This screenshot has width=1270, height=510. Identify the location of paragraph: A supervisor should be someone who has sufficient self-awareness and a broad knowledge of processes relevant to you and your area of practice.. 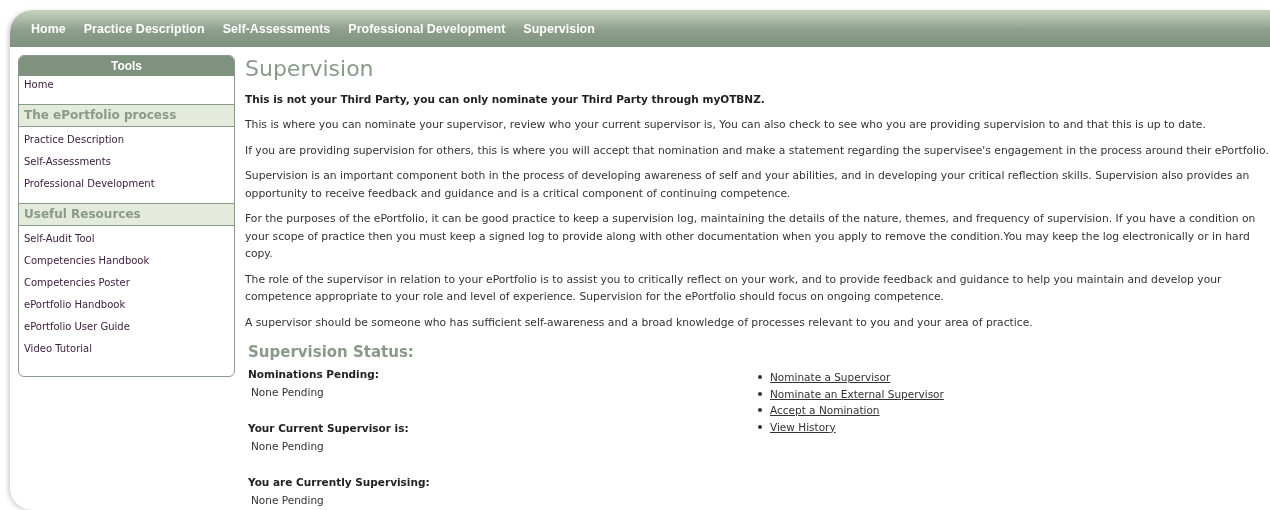
(639, 322).